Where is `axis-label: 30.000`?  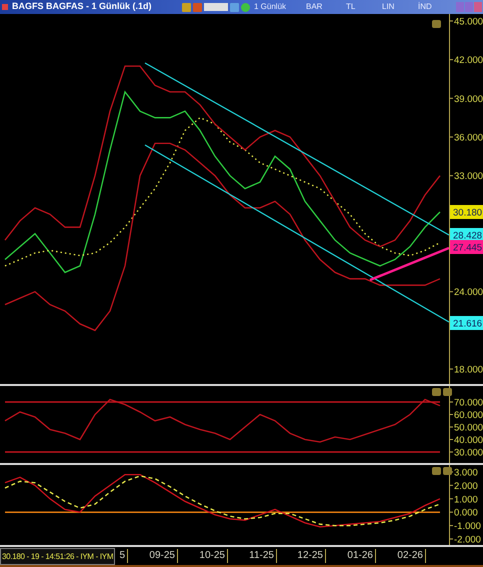
axis-label: 30.000 is located at coordinates (468, 453).